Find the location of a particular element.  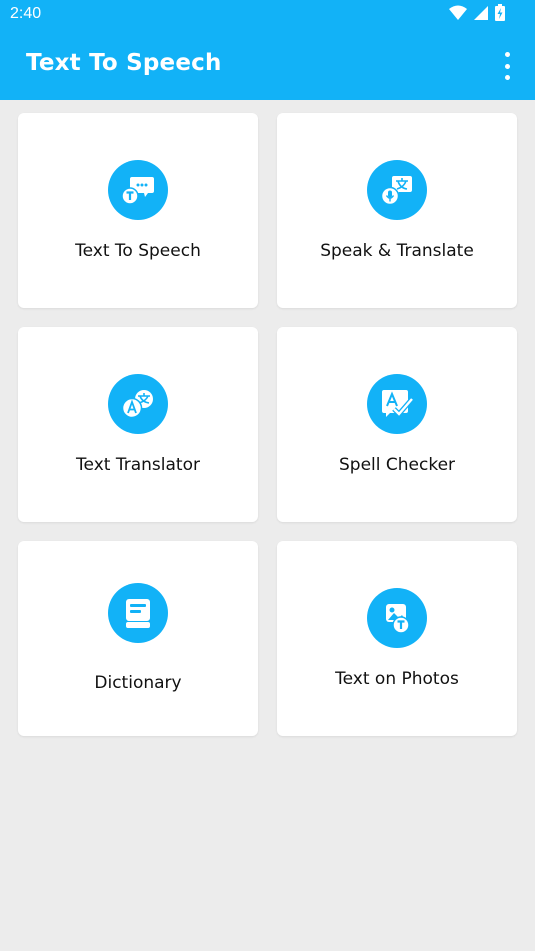

card-label: Text To Speech is located at coordinates (138, 251).